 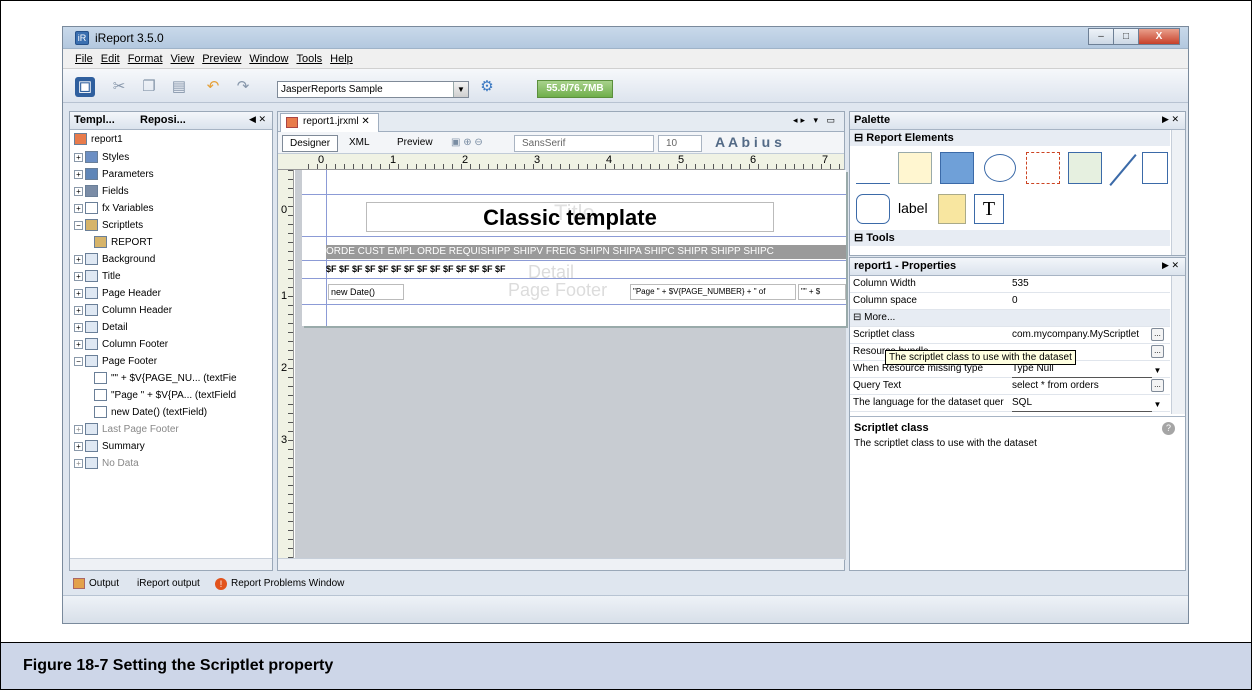 What do you see at coordinates (121, 345) in the screenshot?
I see `tree-item: + Column Footer` at bounding box center [121, 345].